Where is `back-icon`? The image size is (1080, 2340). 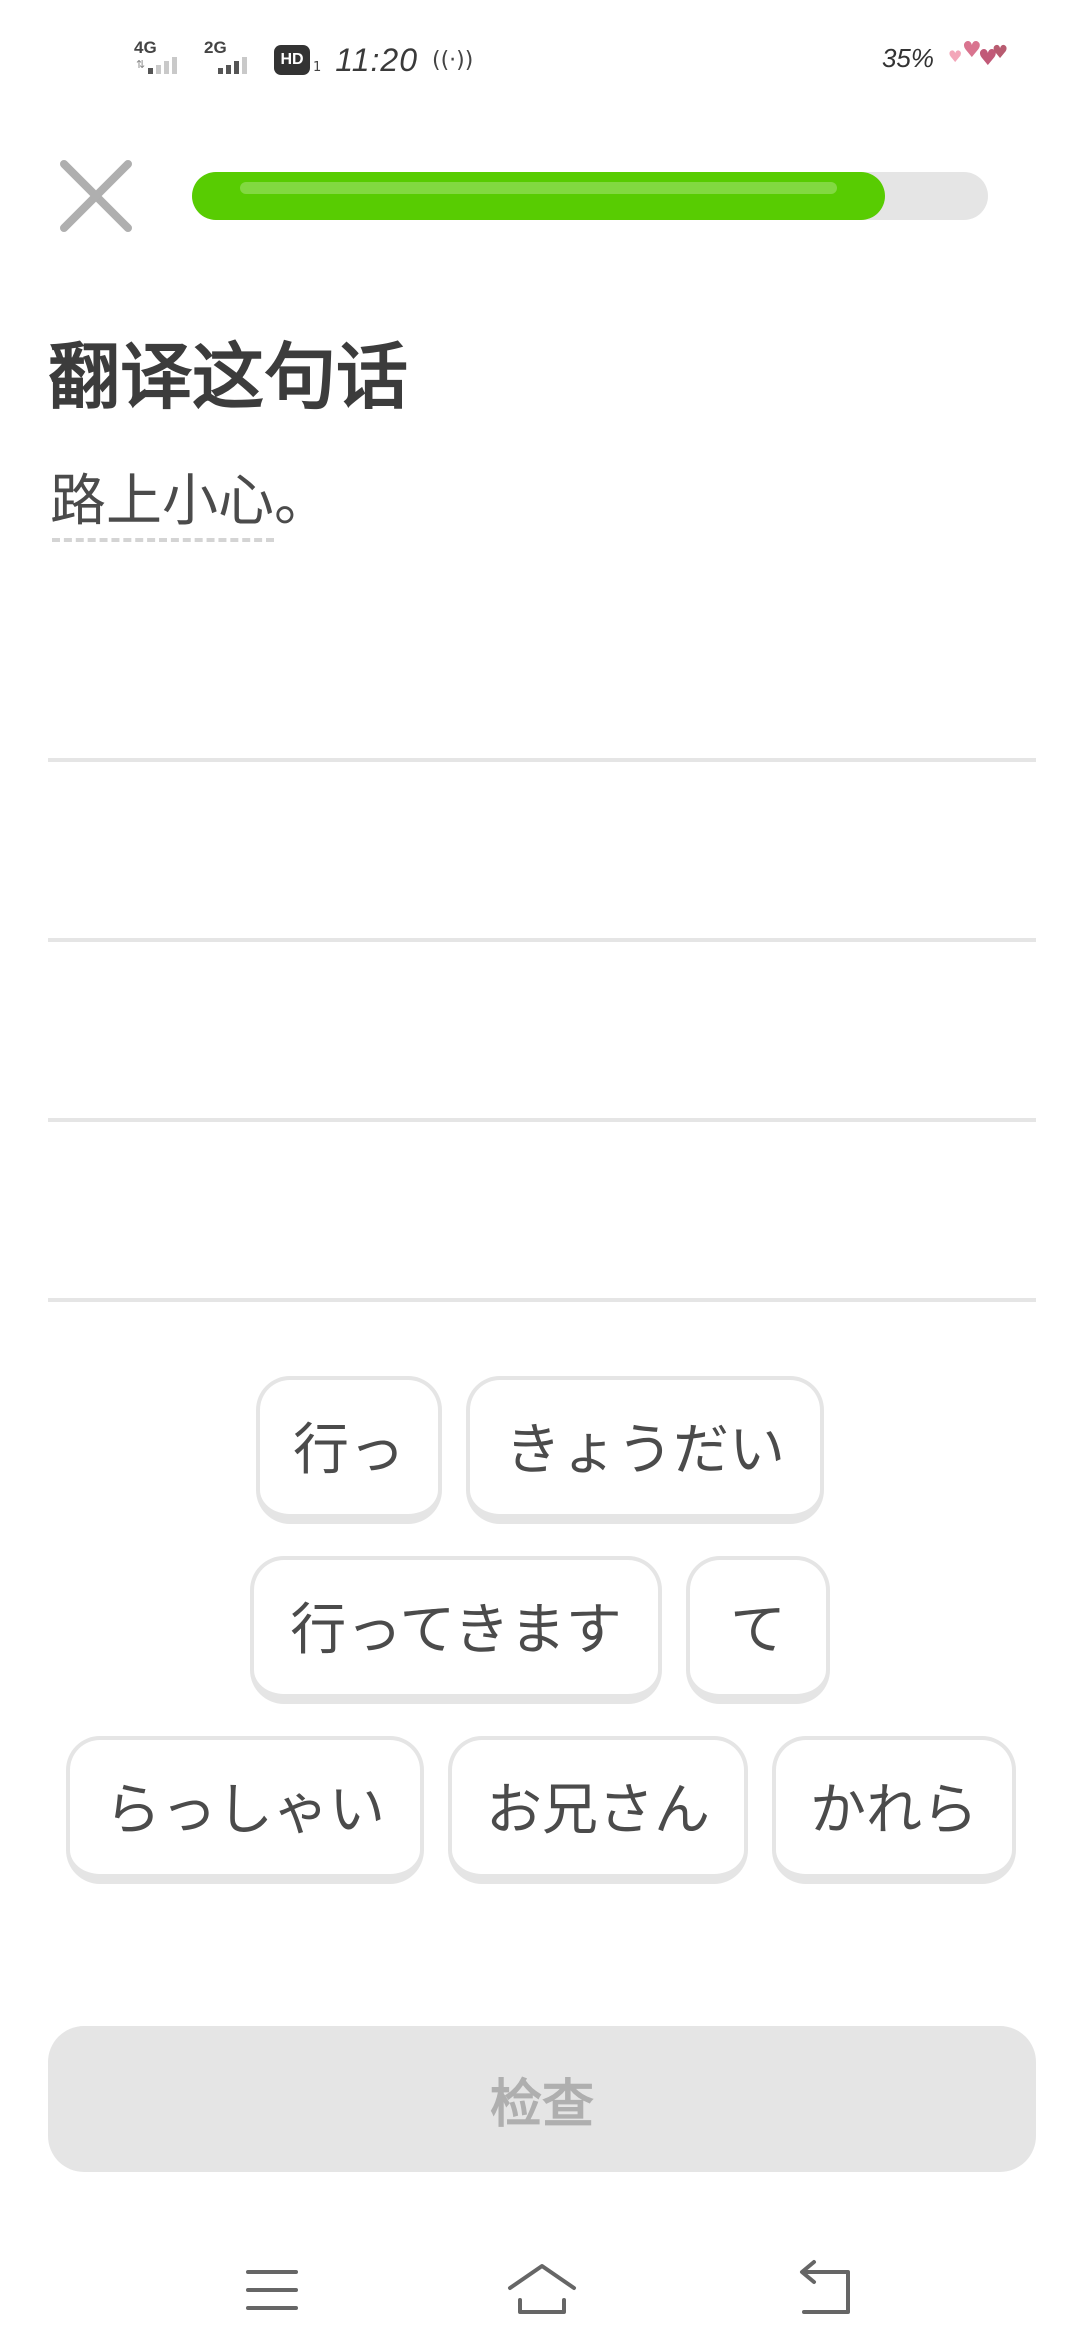 back-icon is located at coordinates (825, 2287).